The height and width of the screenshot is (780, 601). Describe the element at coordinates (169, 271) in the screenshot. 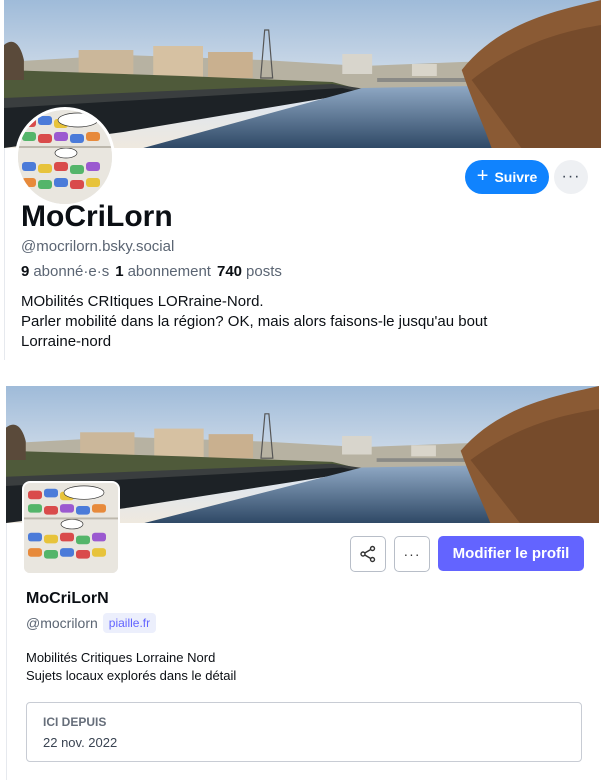

I see `following-label: abonnement` at that location.